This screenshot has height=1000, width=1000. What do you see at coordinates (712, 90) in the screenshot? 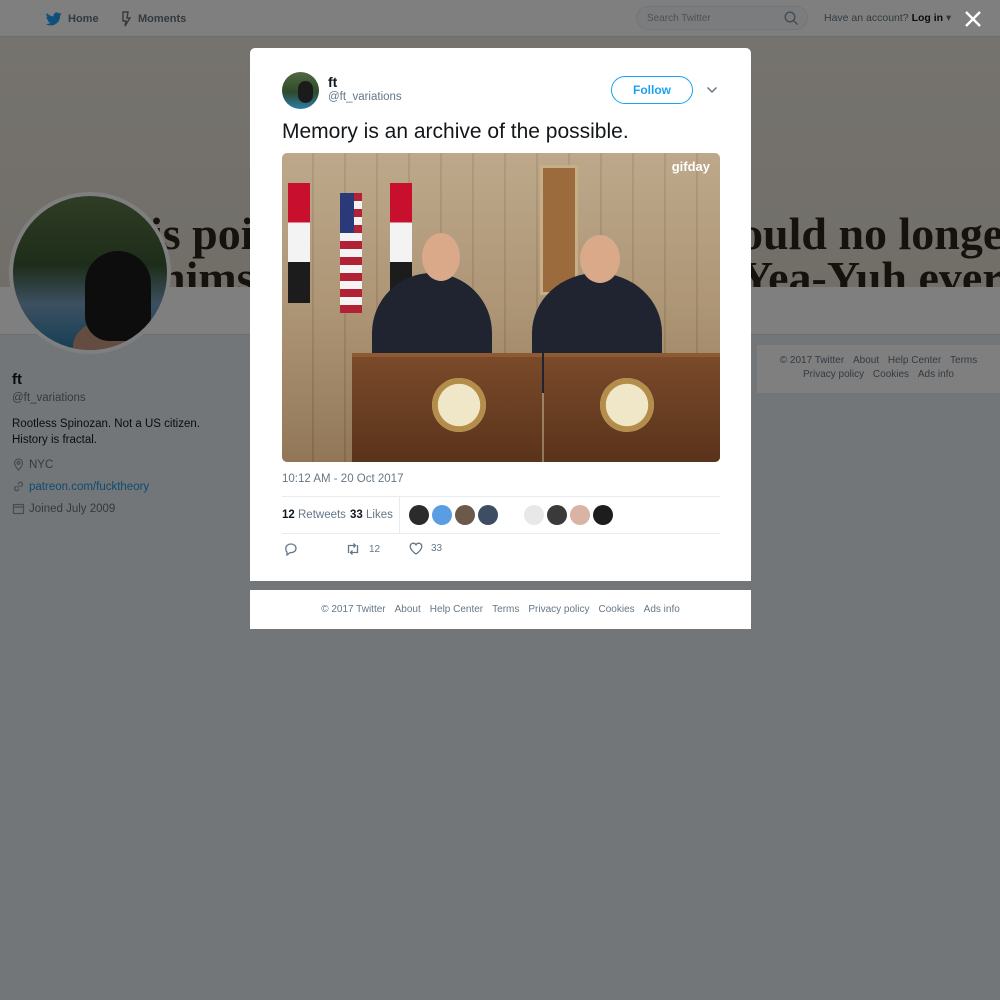
I see `chevron-down-icon` at bounding box center [712, 90].